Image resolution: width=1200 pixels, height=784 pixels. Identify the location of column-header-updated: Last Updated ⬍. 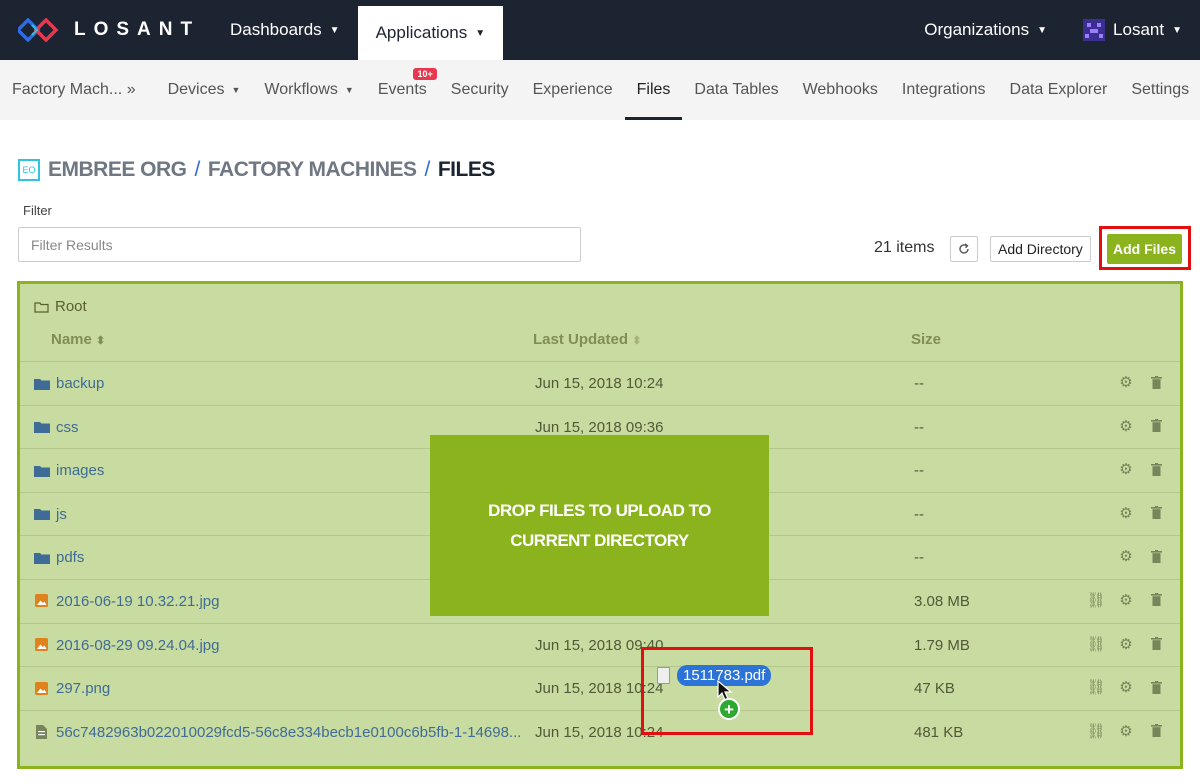
(587, 339).